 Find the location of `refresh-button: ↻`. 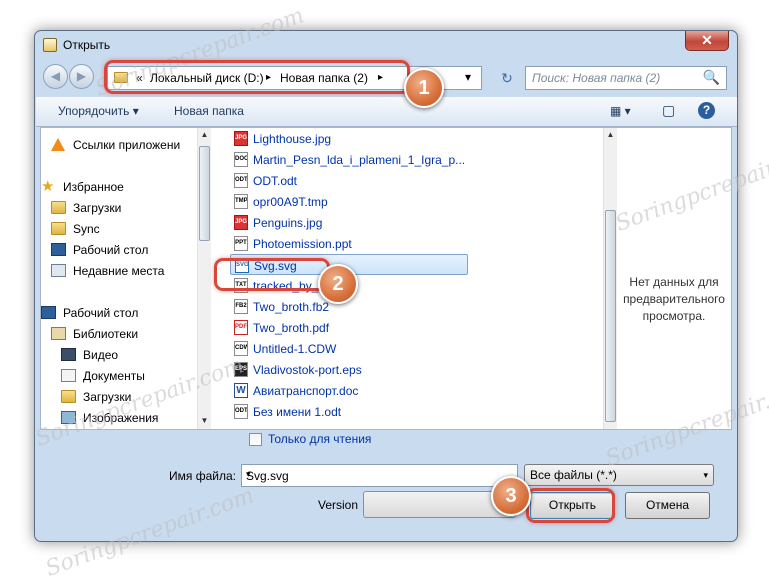

refresh-button: ↻ is located at coordinates (507, 78).